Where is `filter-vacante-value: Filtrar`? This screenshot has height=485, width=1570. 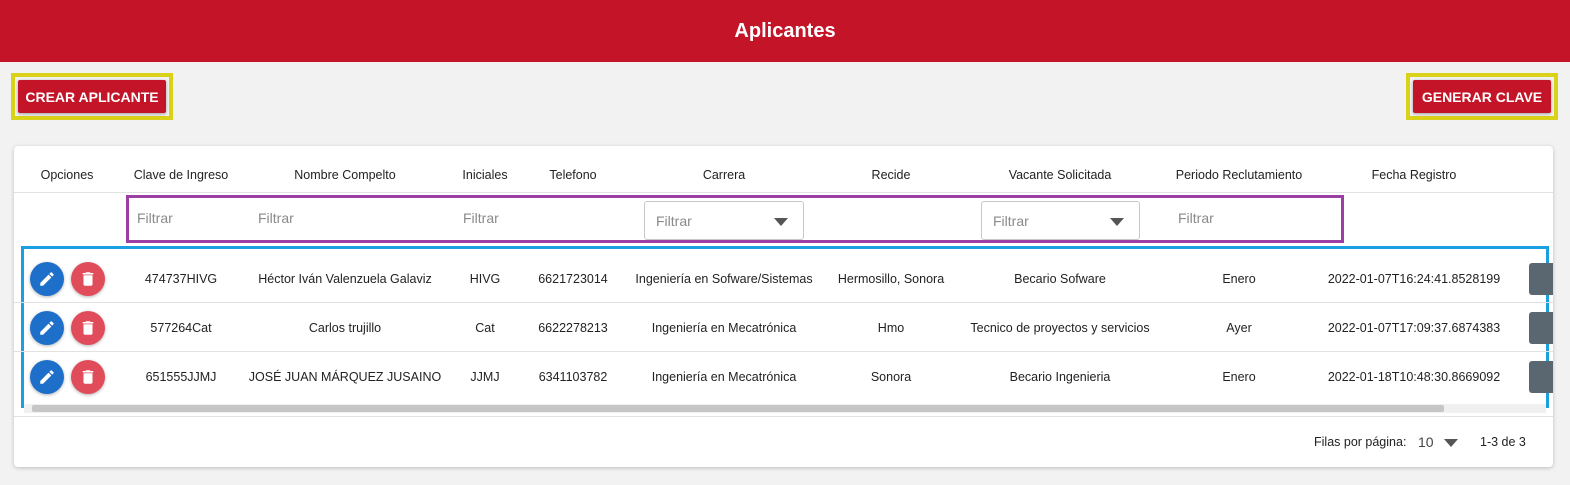
filter-vacante-value: Filtrar is located at coordinates (1011, 220).